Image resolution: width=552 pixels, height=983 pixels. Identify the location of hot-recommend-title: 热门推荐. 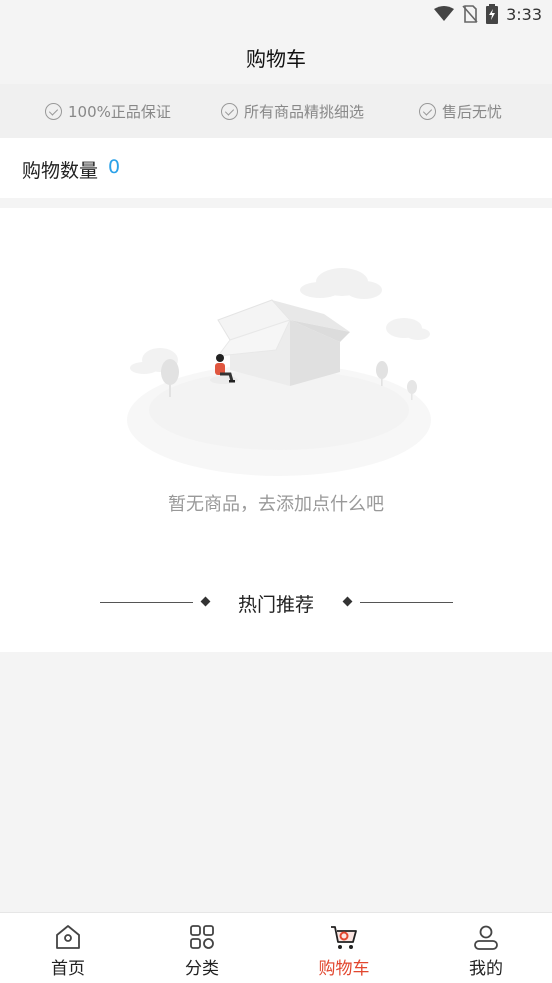
(275, 605).